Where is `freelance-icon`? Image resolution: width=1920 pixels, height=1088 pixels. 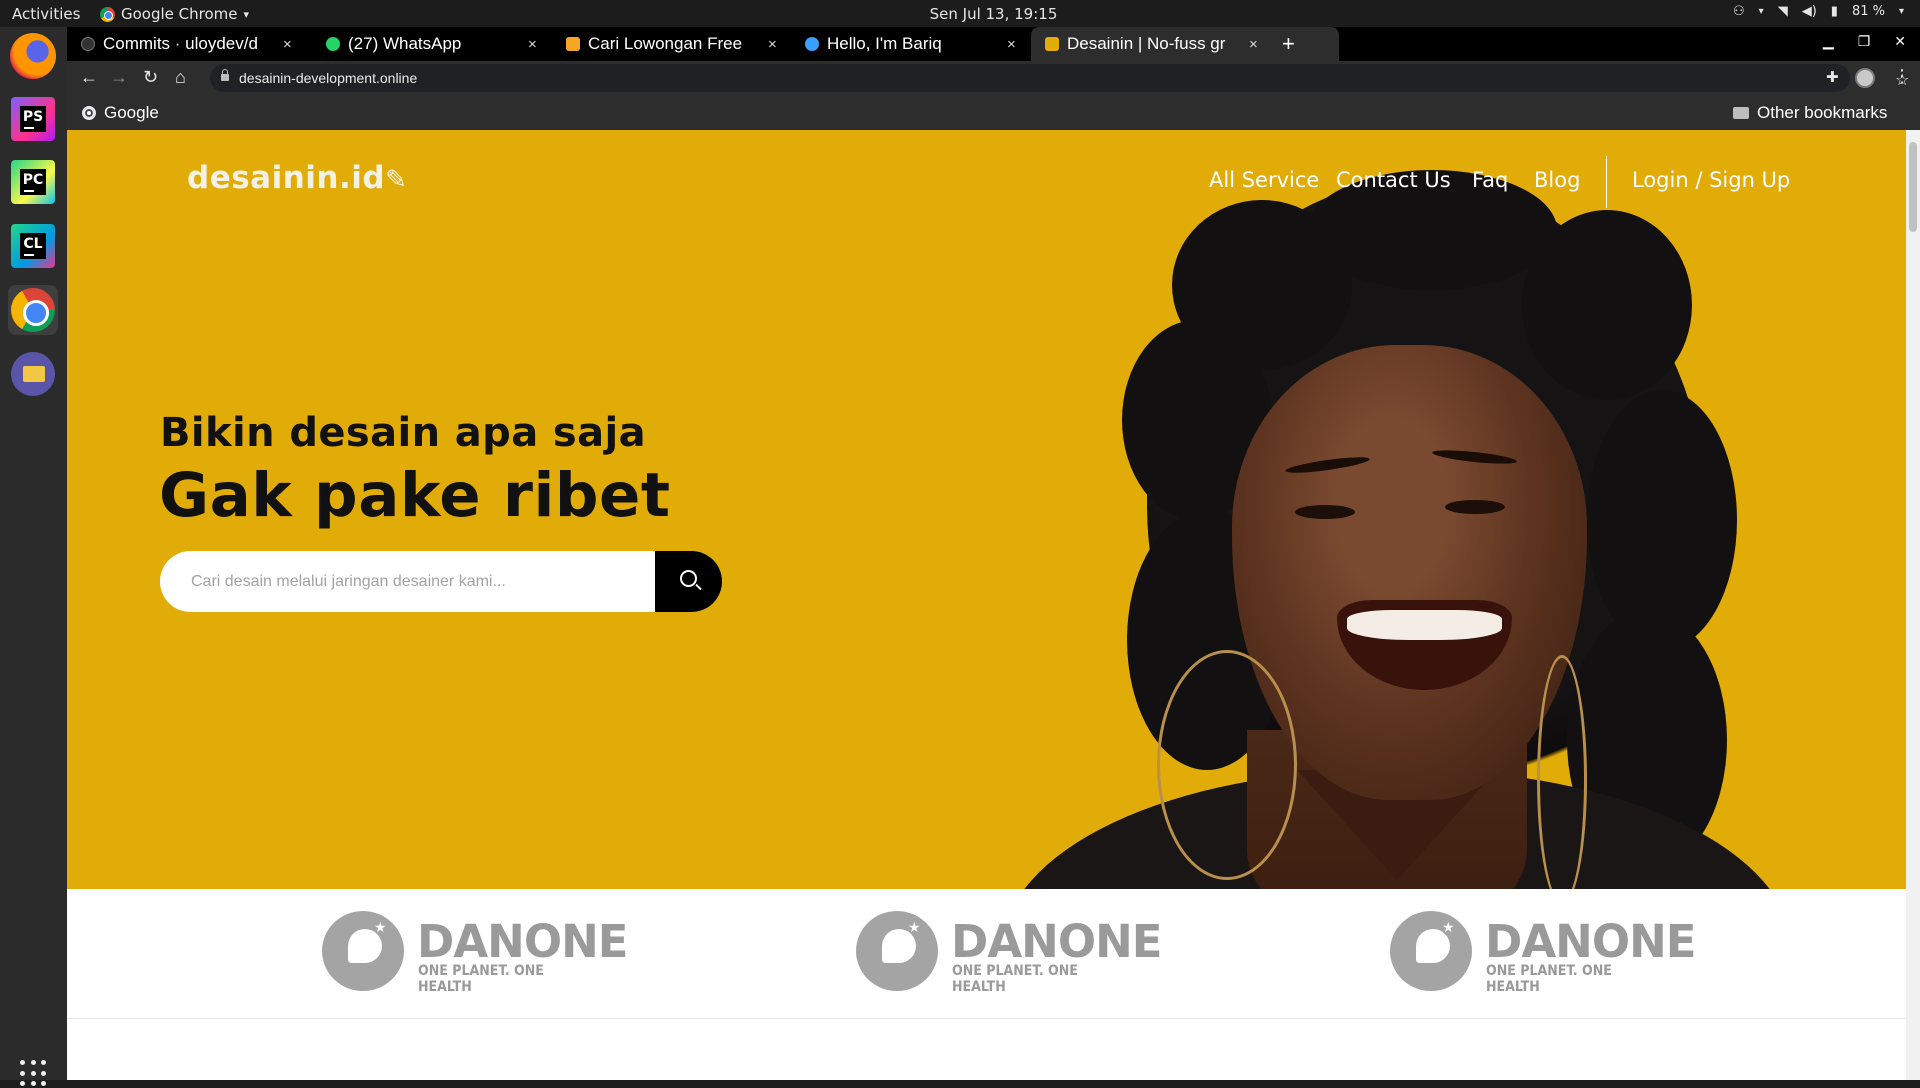
freelance-icon is located at coordinates (573, 44).